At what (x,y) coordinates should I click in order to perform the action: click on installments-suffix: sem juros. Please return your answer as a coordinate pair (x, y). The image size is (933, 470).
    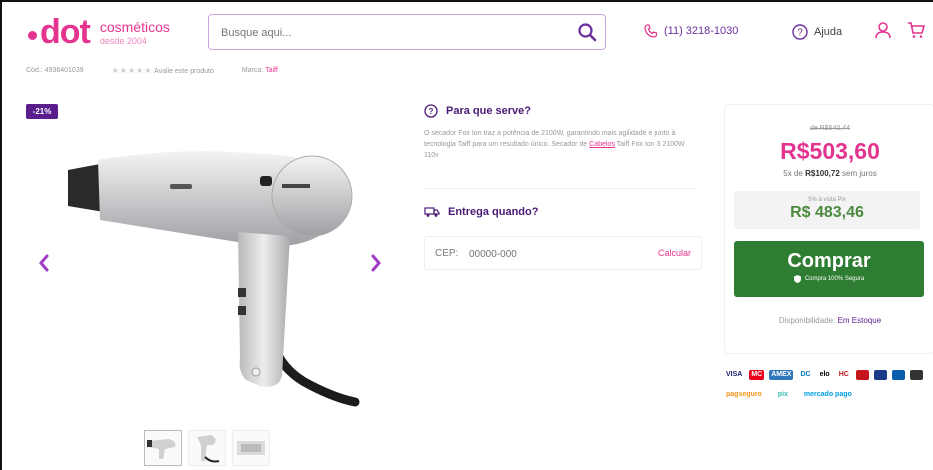
    Looking at the image, I should click on (859, 173).